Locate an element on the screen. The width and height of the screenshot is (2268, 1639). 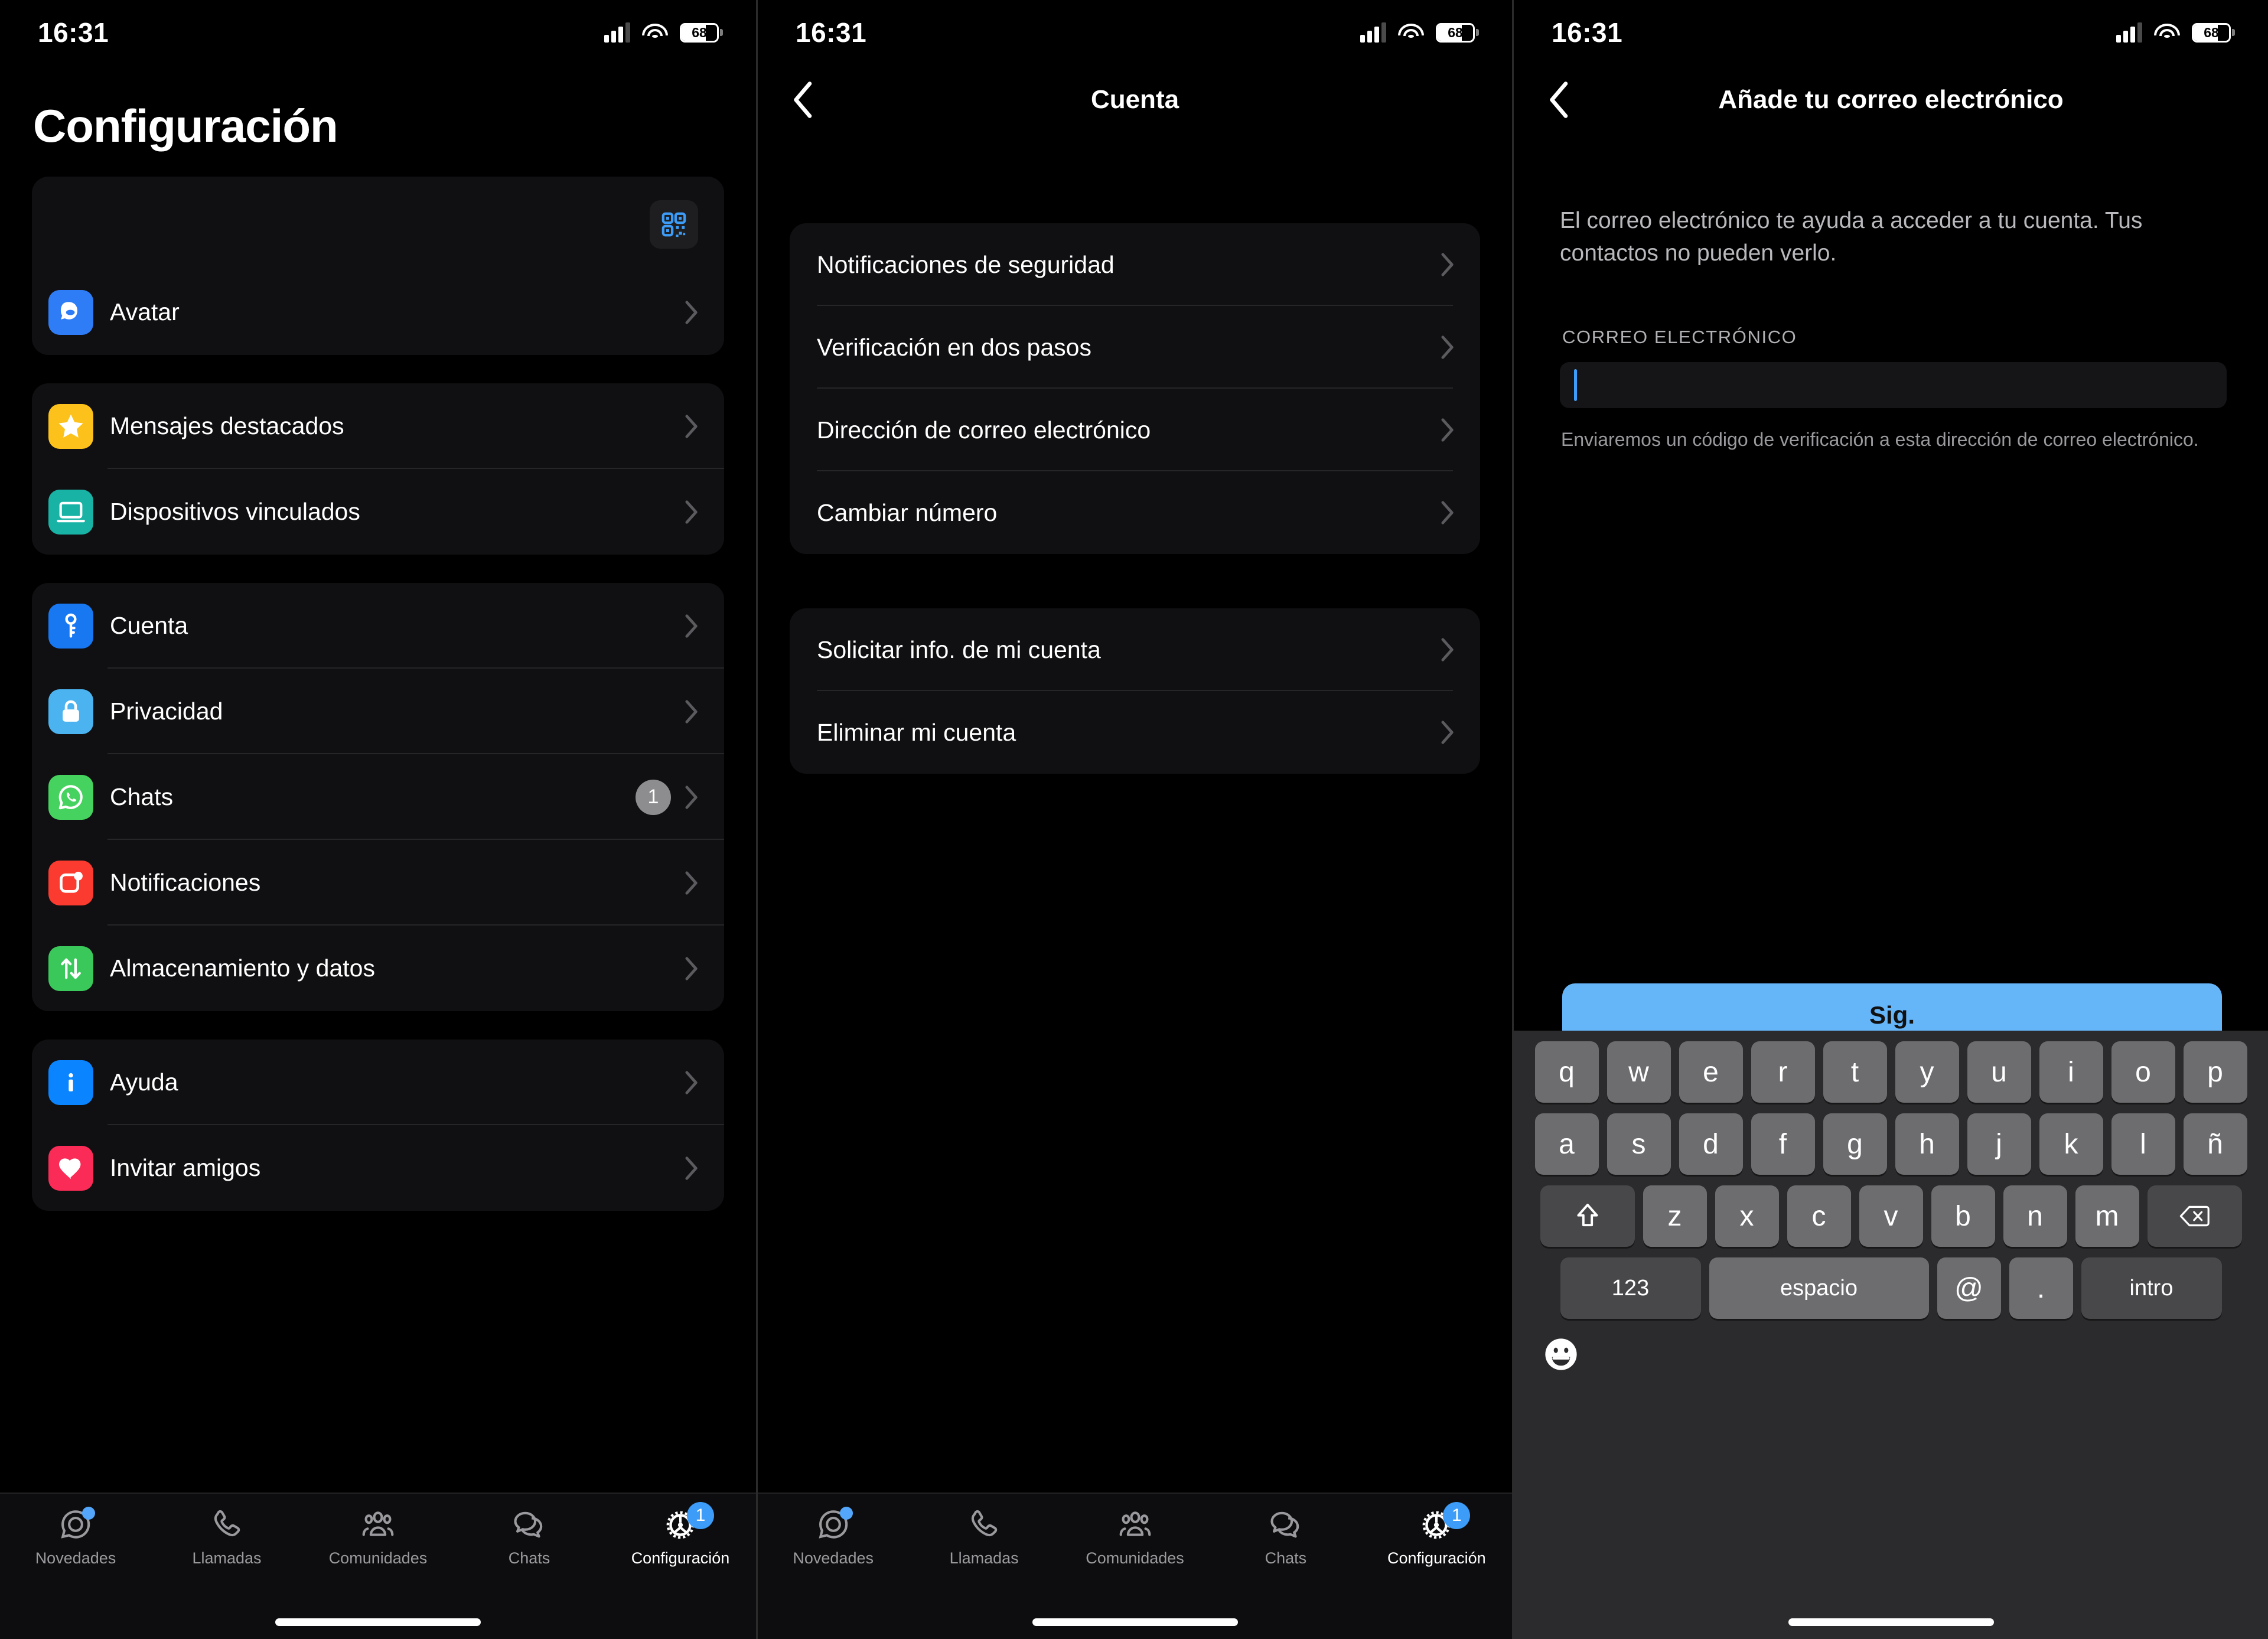
key-q: q is located at coordinates (1566, 1072).